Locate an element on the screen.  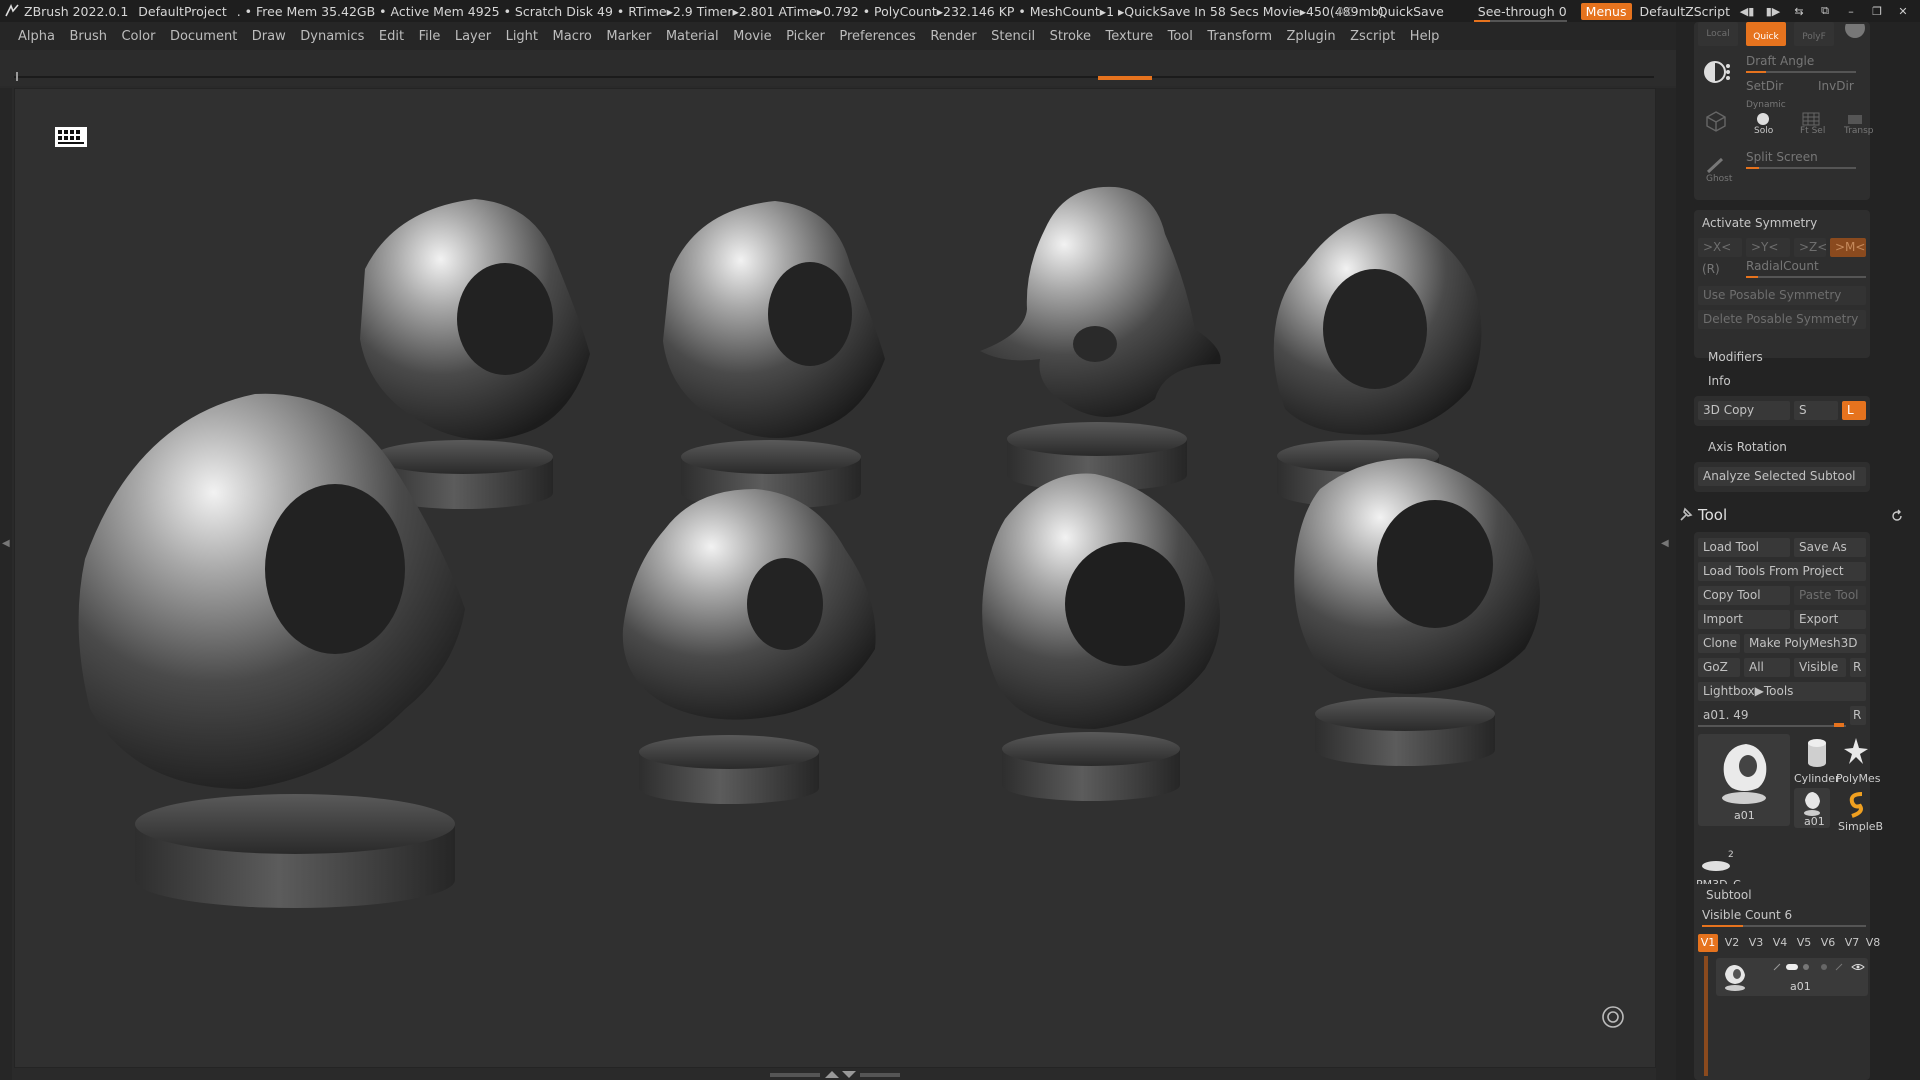
modifiers-section: Modifiers is located at coordinates (1735, 357).